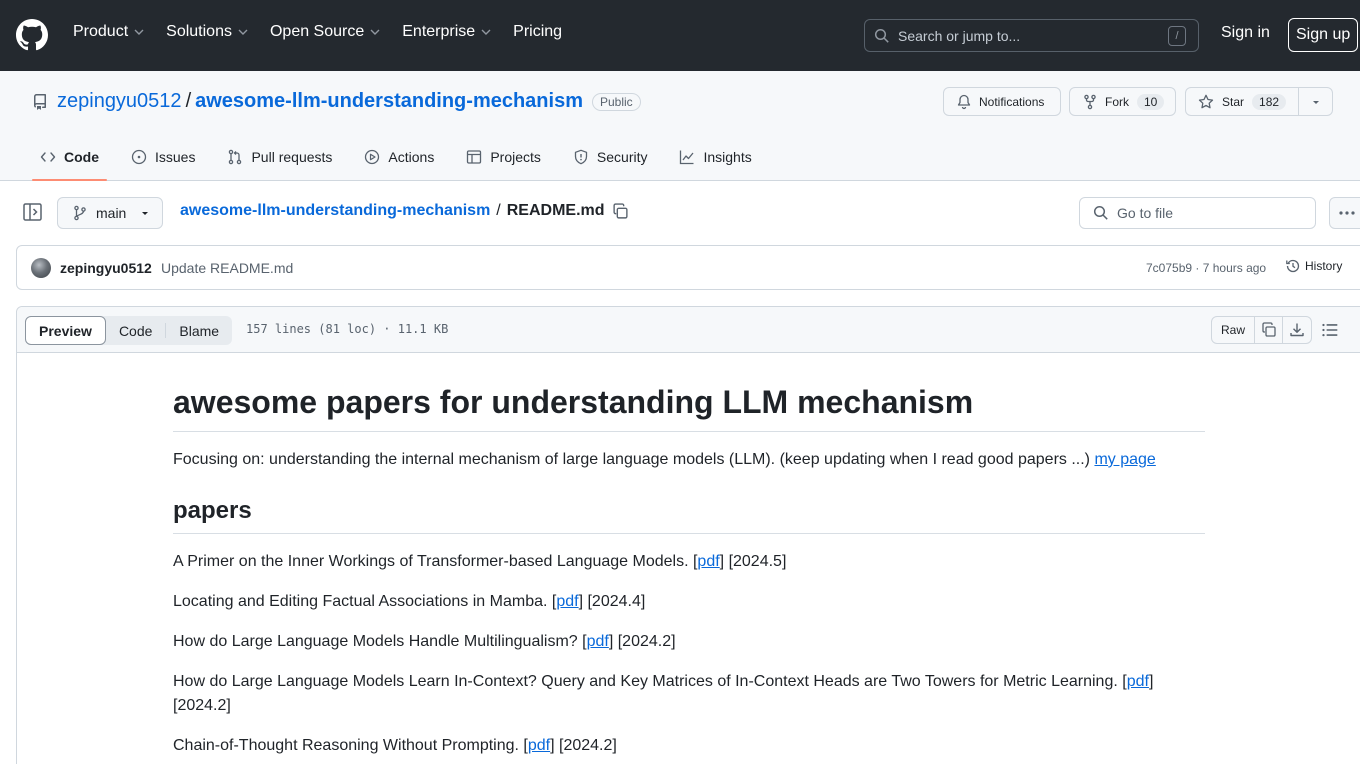 Image resolution: width=1360 pixels, height=764 pixels. I want to click on tab-security: Security, so click(610, 157).